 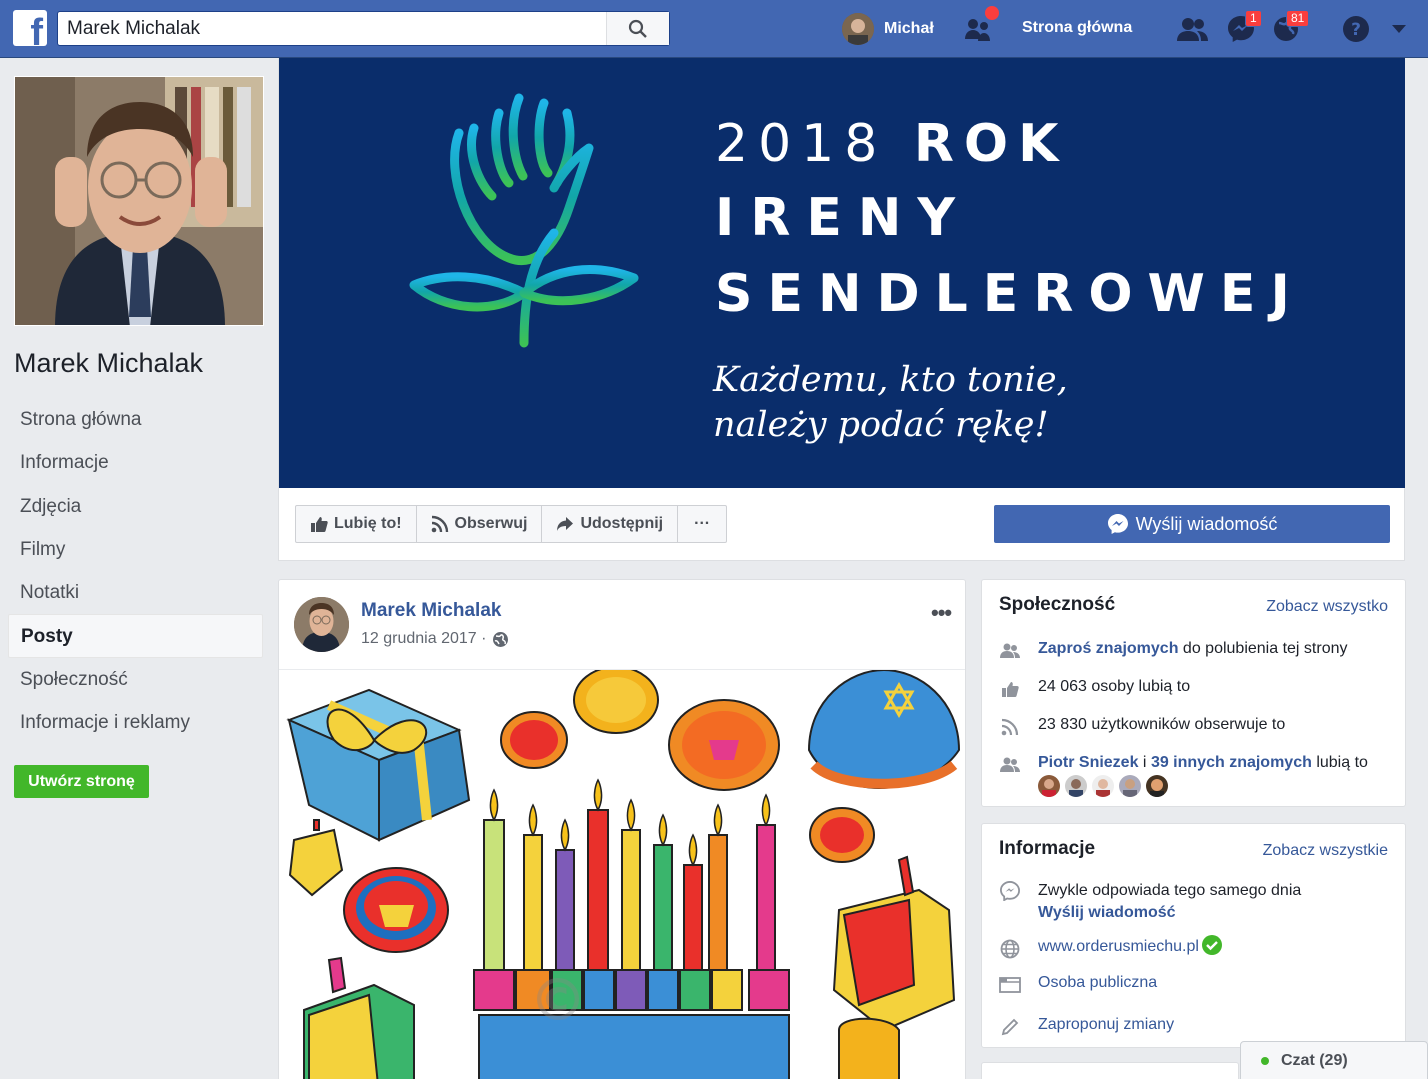 What do you see at coordinates (491, 523) in the screenshot?
I see `follow-label: Obserwuj` at bounding box center [491, 523].